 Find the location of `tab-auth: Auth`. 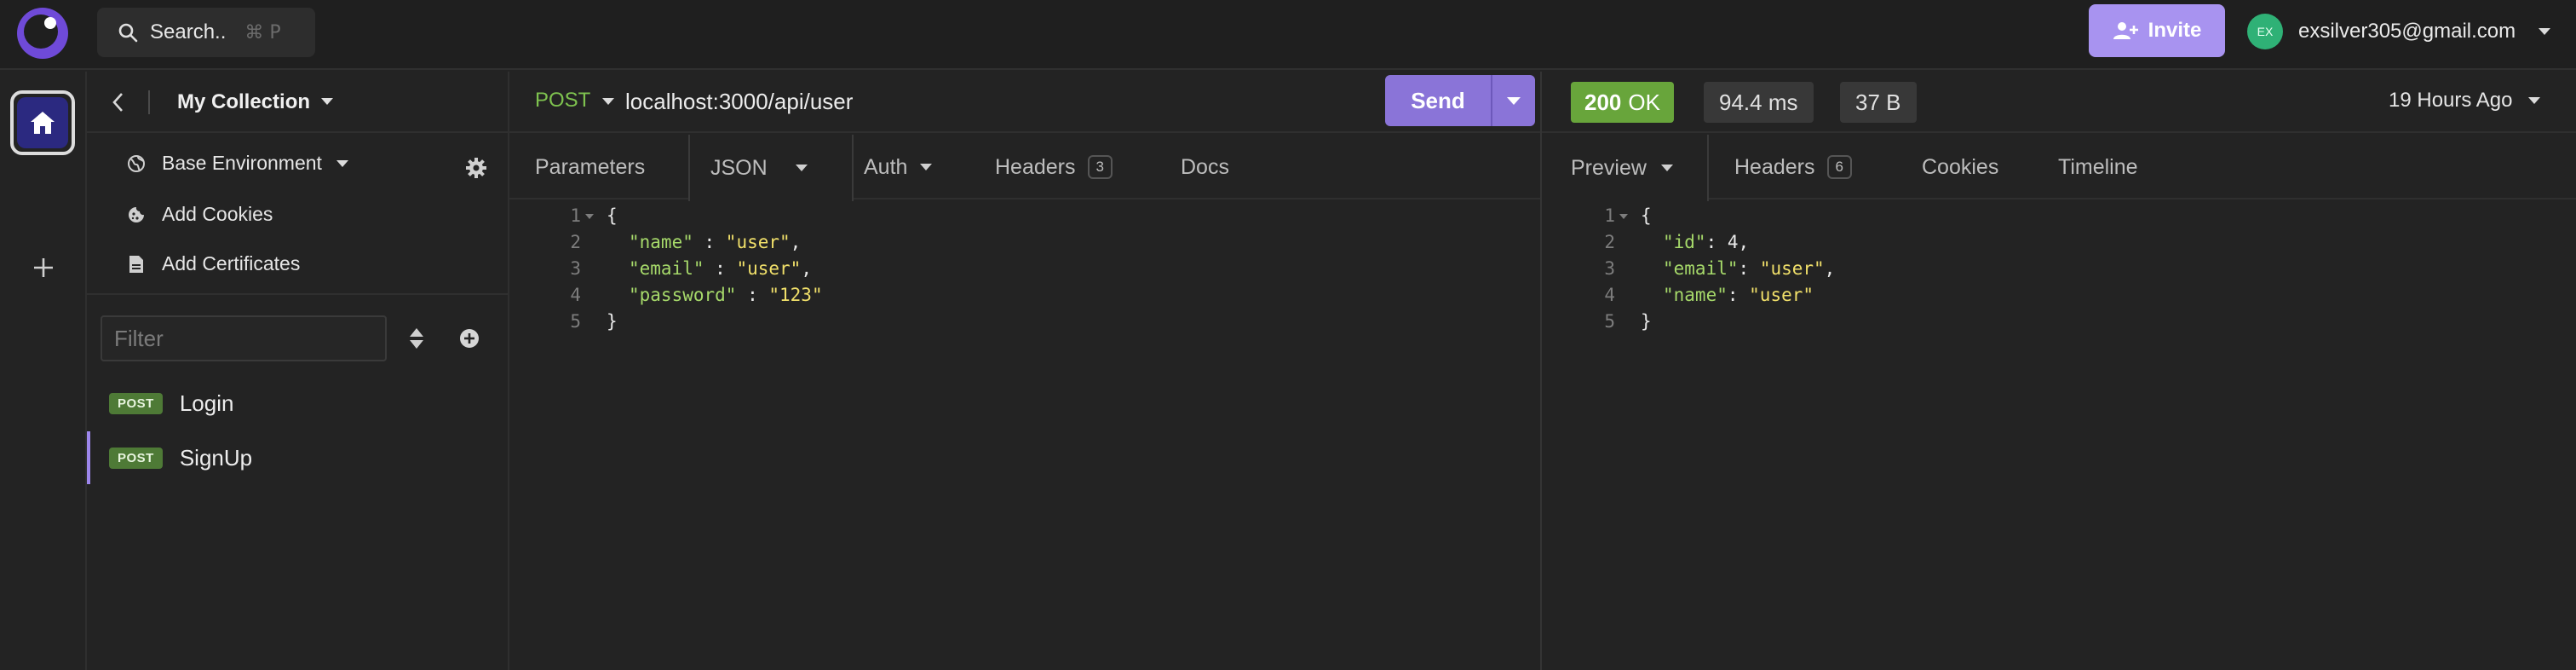

tab-auth: Auth is located at coordinates (899, 167).